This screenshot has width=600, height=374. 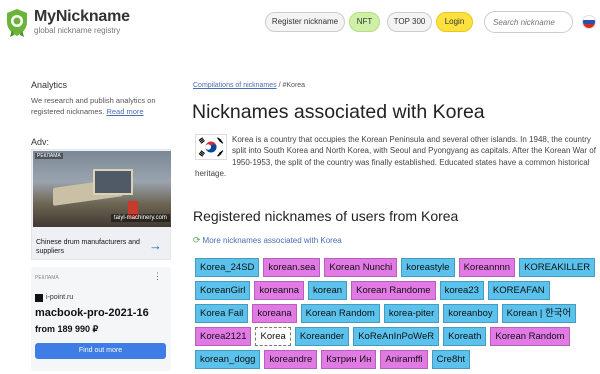 I want to click on ad-title: macbook-pro-2021-16, so click(x=92, y=313).